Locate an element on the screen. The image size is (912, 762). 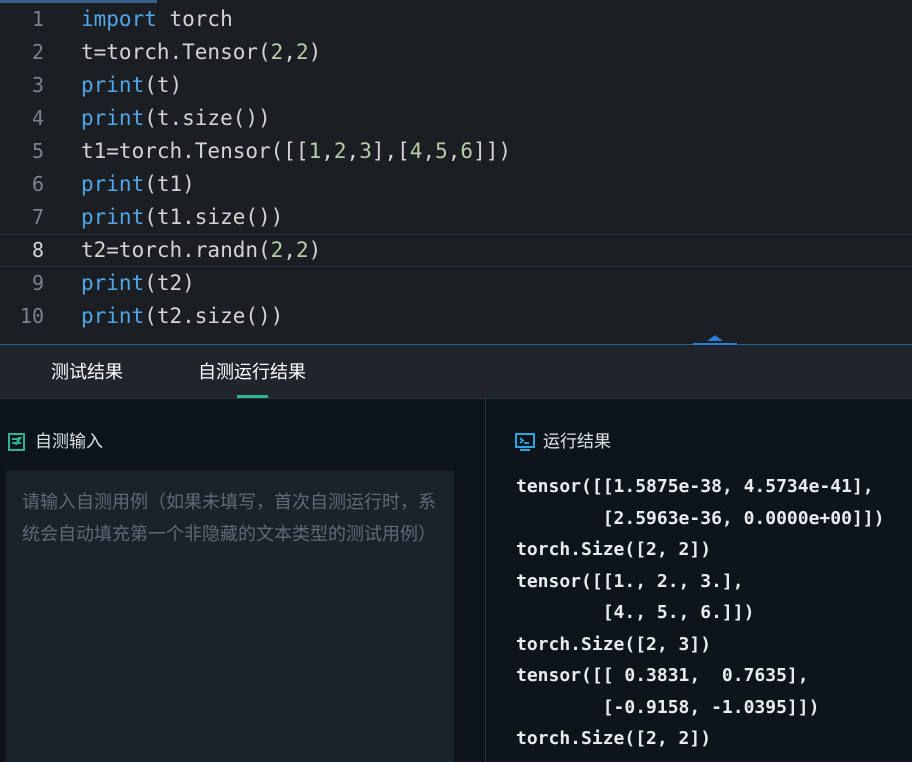
line-code: print(t.size()) is located at coordinates (176, 118).